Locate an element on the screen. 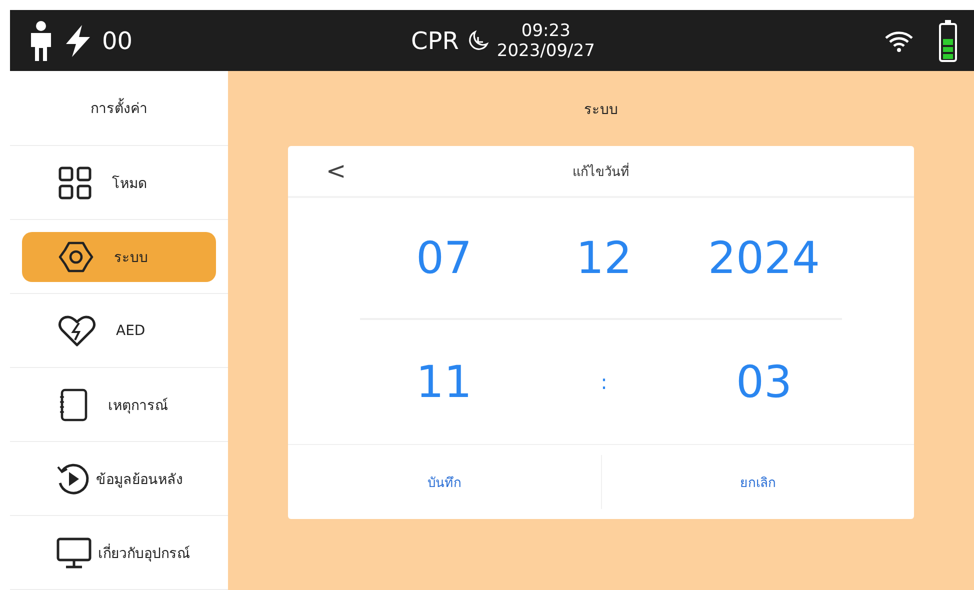  menu-item: ระบบ is located at coordinates (119, 257).